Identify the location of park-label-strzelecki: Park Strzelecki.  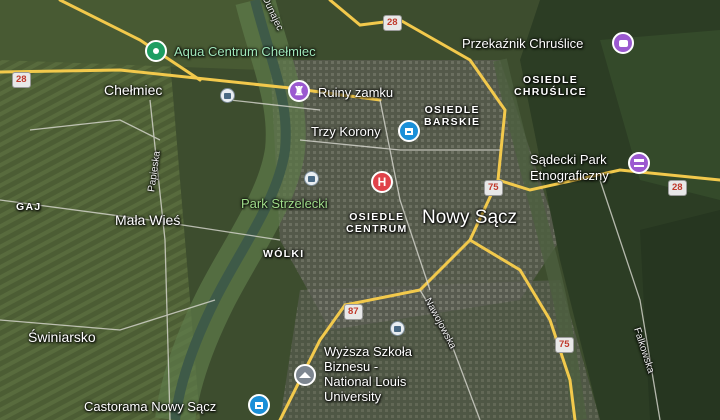
(284, 203).